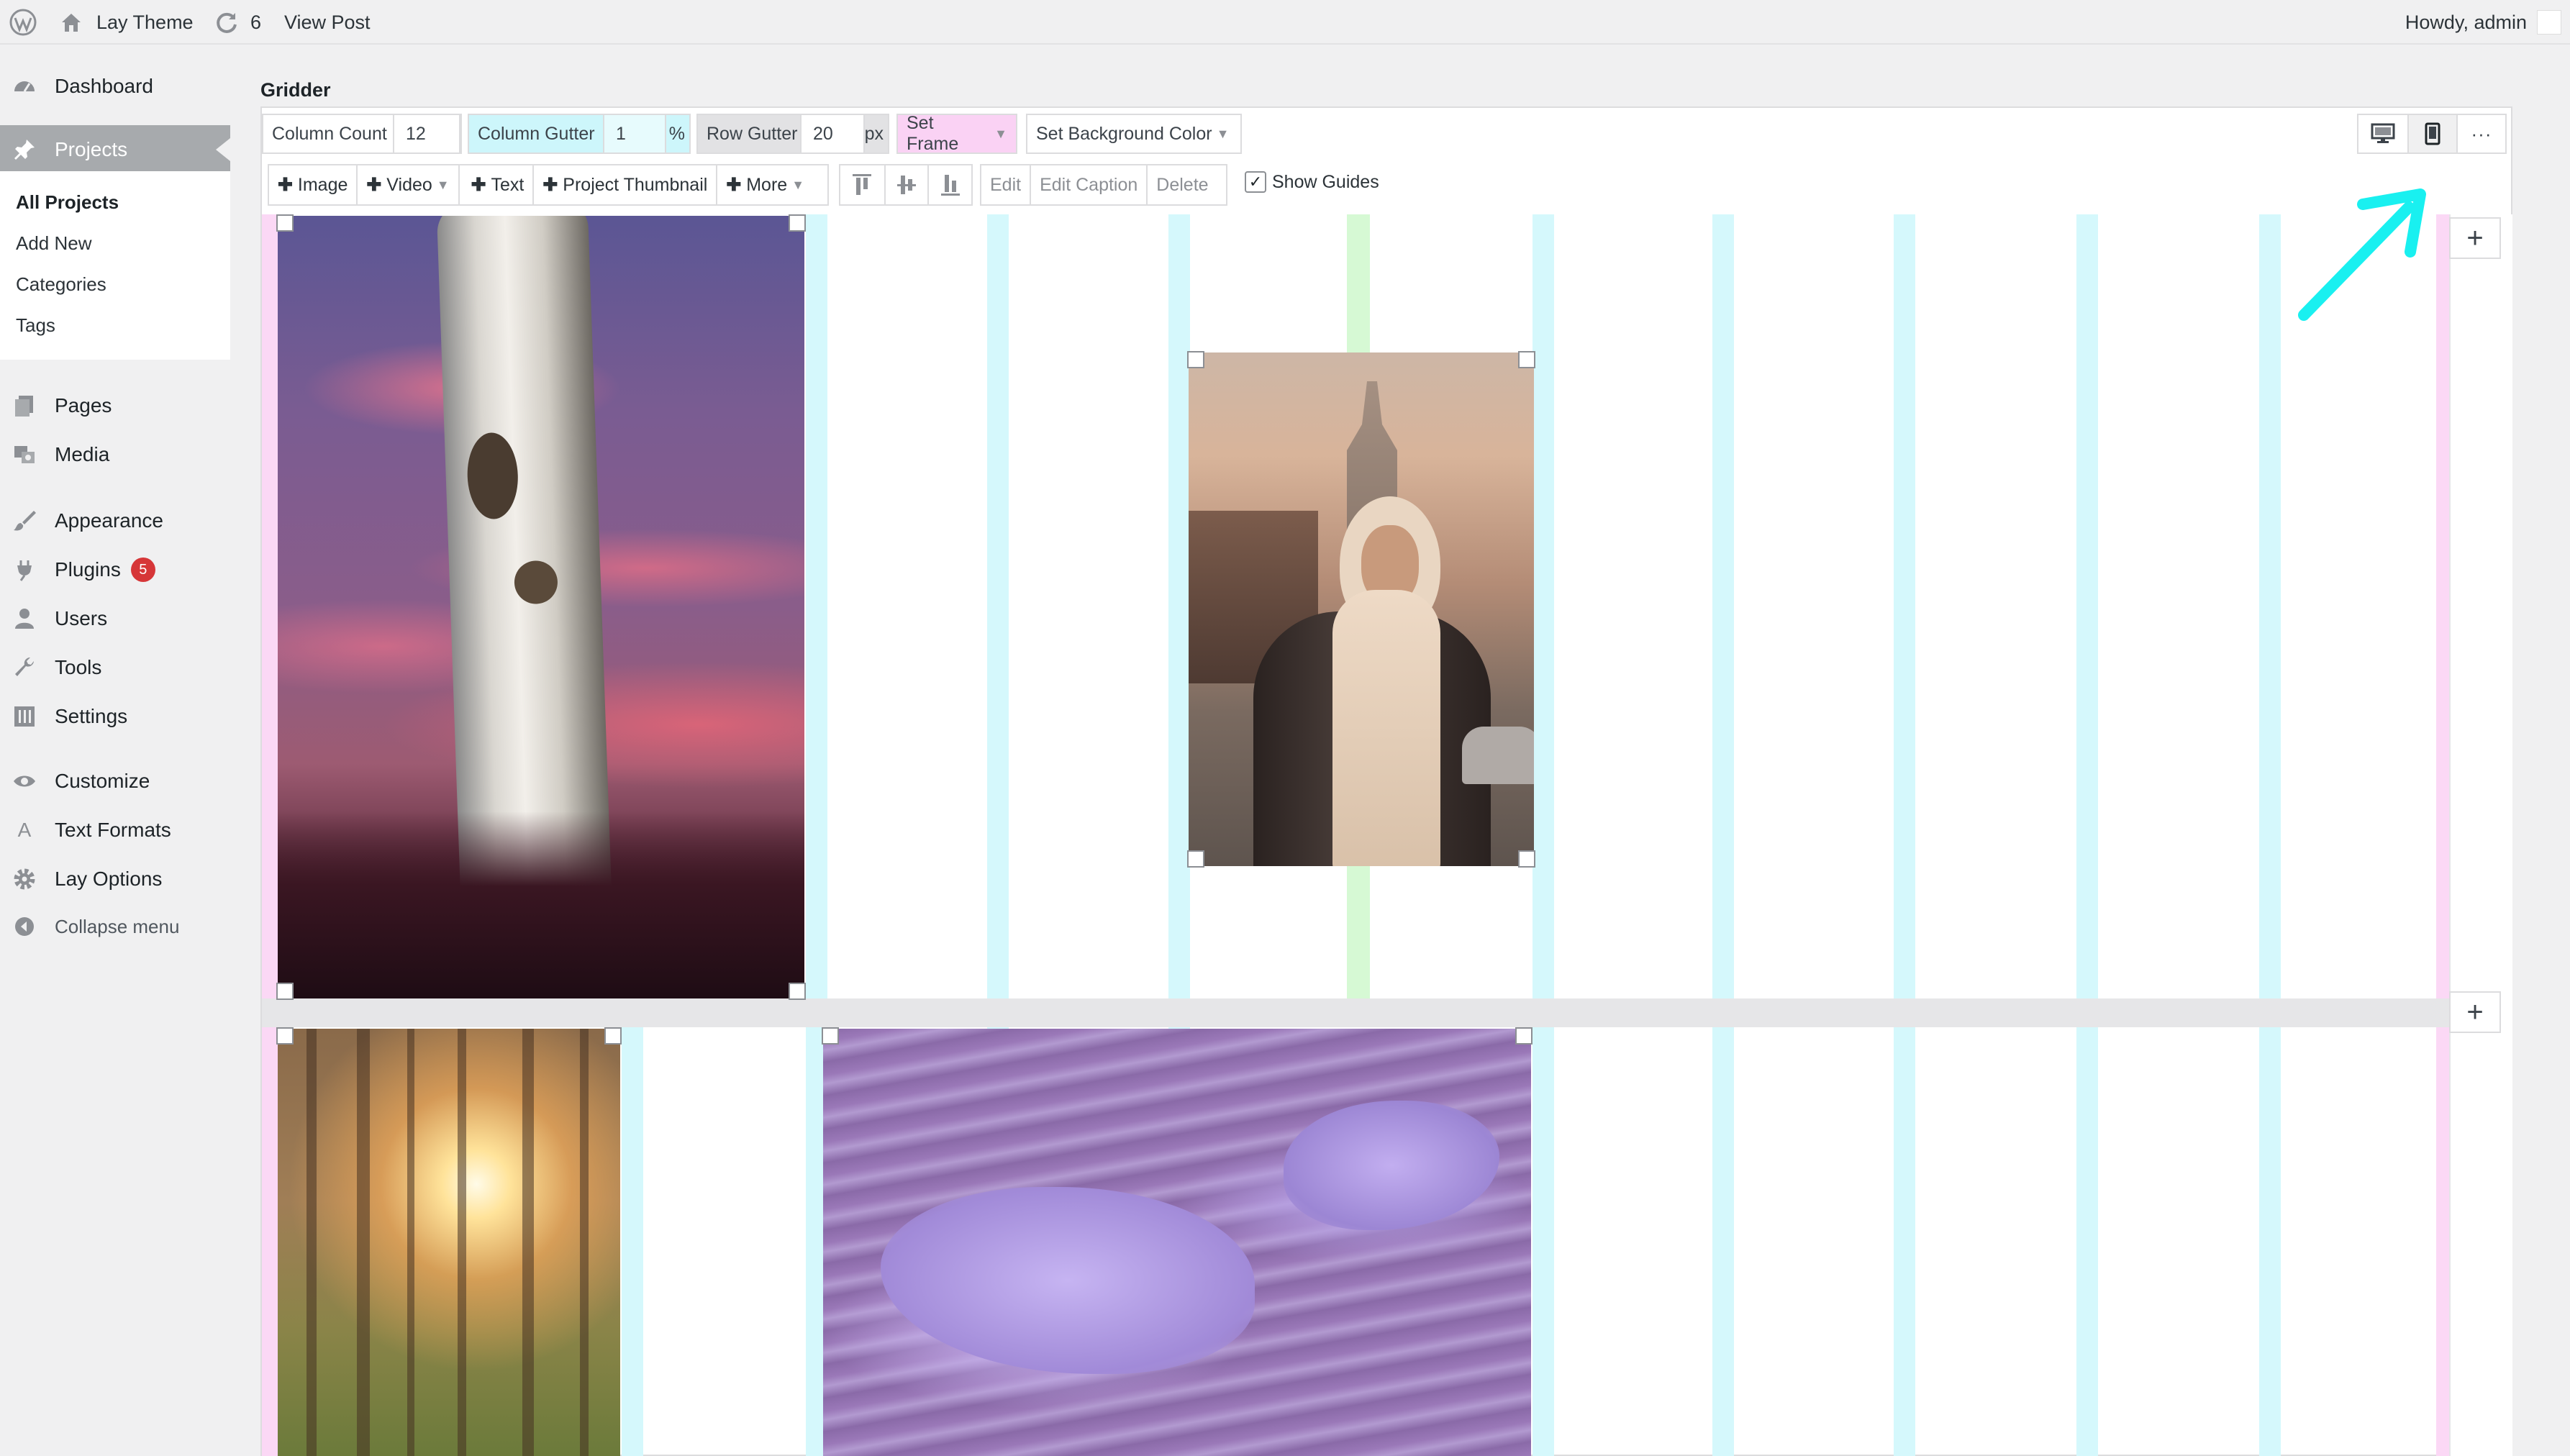 The image size is (2570, 1456). I want to click on set-background-color-dropdown: Set Background Color ▼, so click(1134, 134).